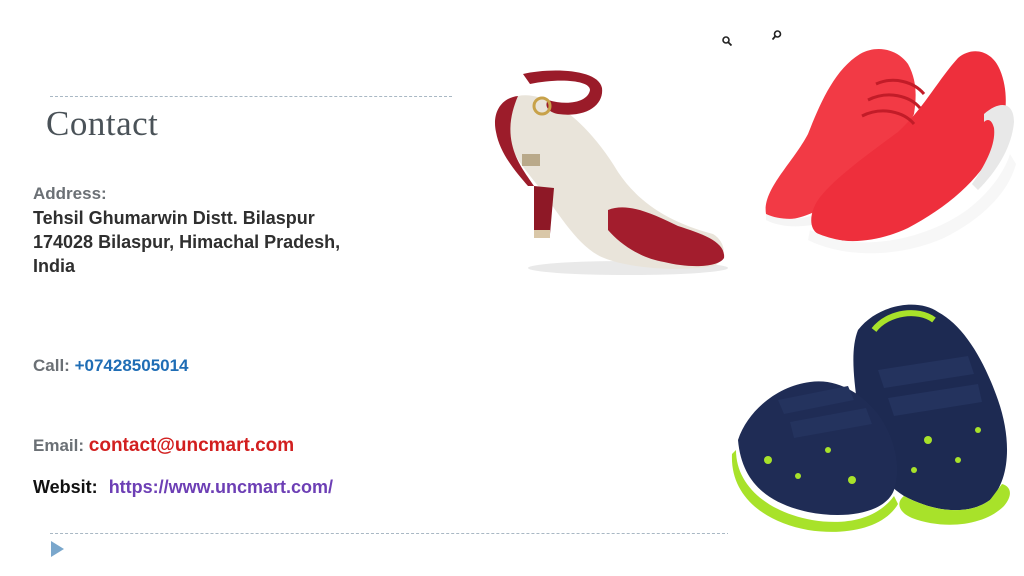  Describe the element at coordinates (102, 123) in the screenshot. I see `page-title: Contact` at that location.